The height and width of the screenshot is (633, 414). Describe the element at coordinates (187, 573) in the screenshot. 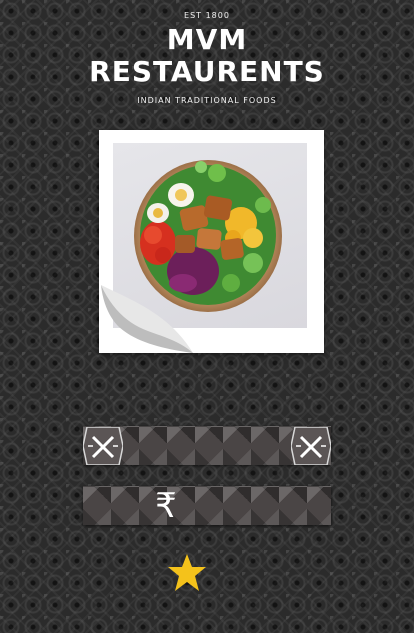

I see `star-icon` at that location.